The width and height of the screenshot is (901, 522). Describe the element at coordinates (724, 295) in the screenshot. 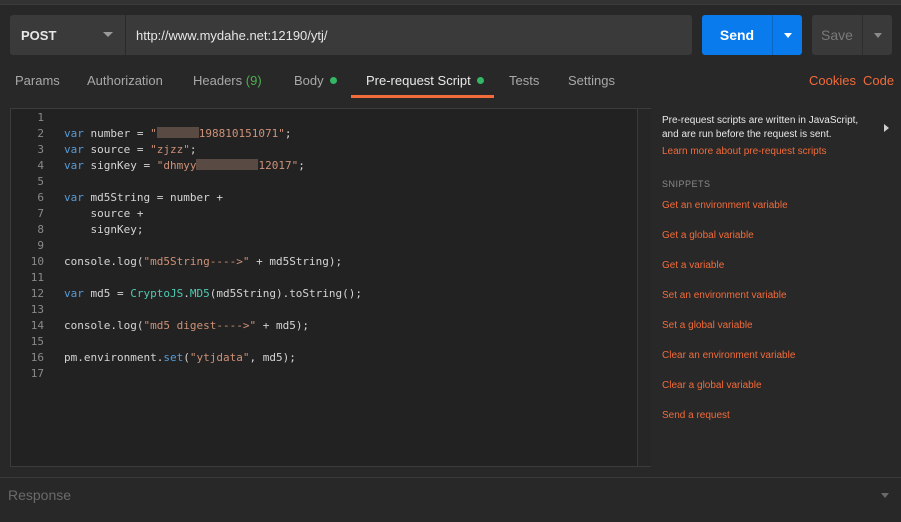

I see `snippet-set-environment-variable: Set an environment variable` at that location.